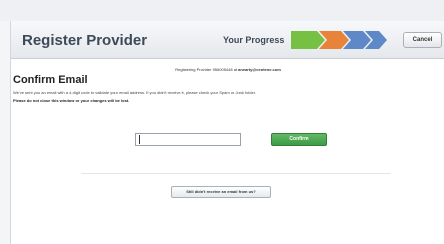  I want to click on confirm-button: Confirm, so click(299, 139).